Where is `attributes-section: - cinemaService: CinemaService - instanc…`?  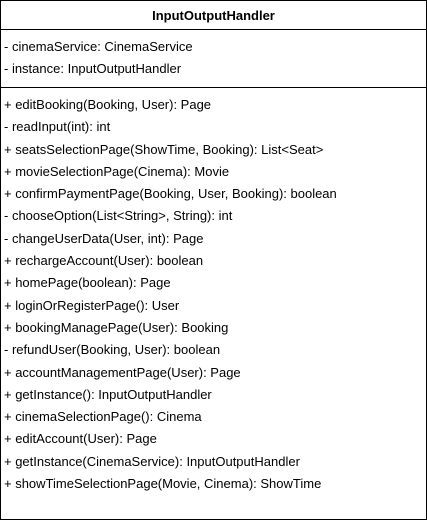 attributes-section: - cinemaService: CinemaService - instanc… is located at coordinates (213, 59).